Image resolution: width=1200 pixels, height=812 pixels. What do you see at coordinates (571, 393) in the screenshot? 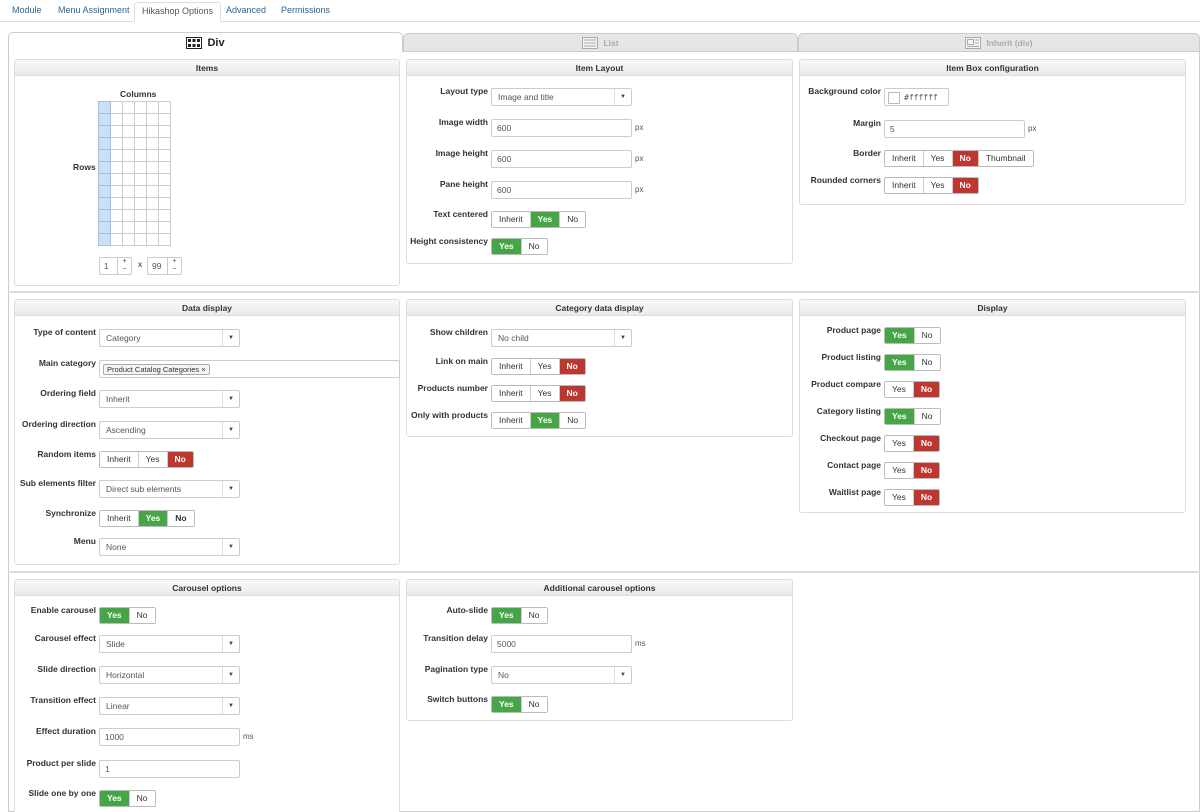
I see `products-number-no-button: No` at bounding box center [571, 393].